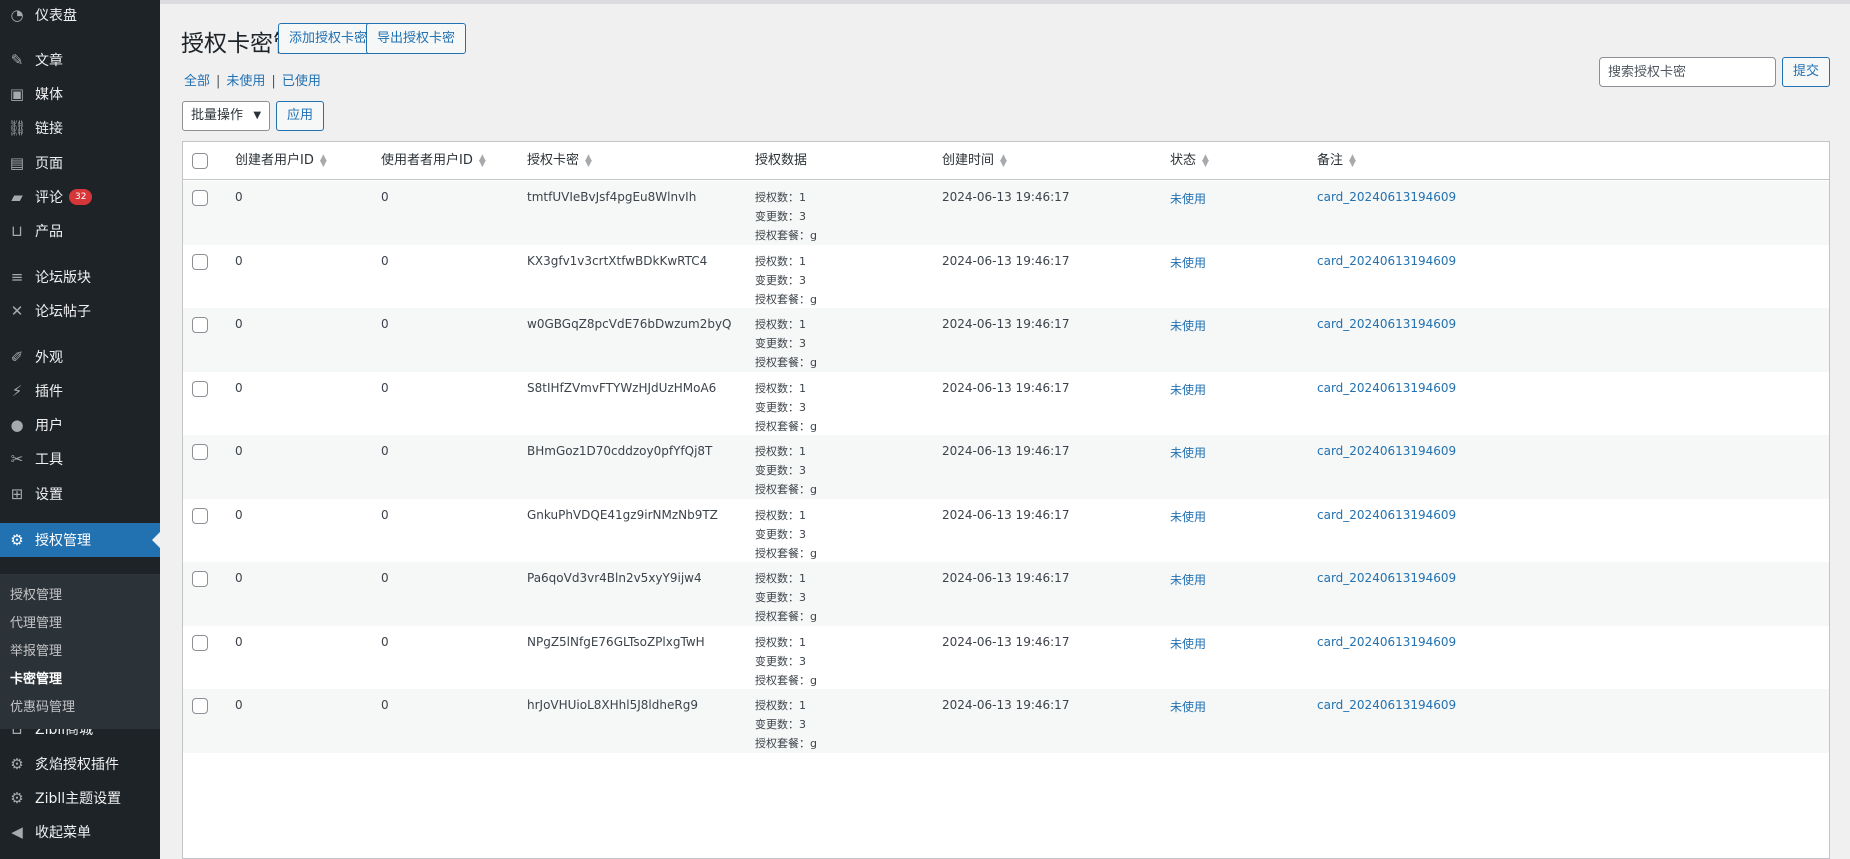  I want to click on cell-key: hrJoVHUioL8XHhl5J8ldheRg9, so click(612, 705).